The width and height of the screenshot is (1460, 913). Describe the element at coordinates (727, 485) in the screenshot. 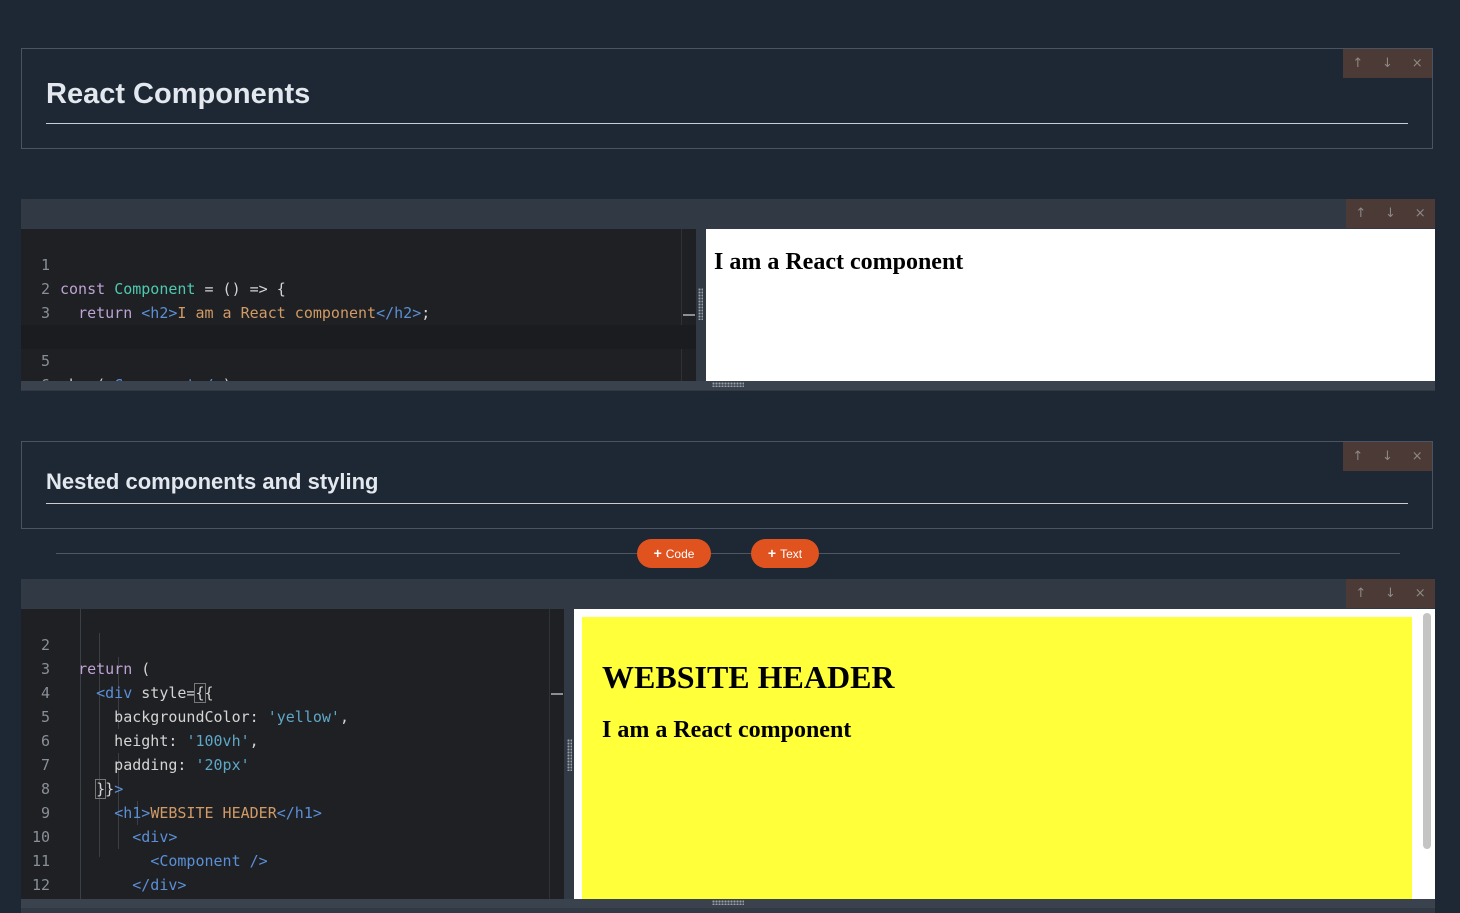

I see `text-cell-nested-components: Nested components and styling ↑ ↓ ×` at that location.